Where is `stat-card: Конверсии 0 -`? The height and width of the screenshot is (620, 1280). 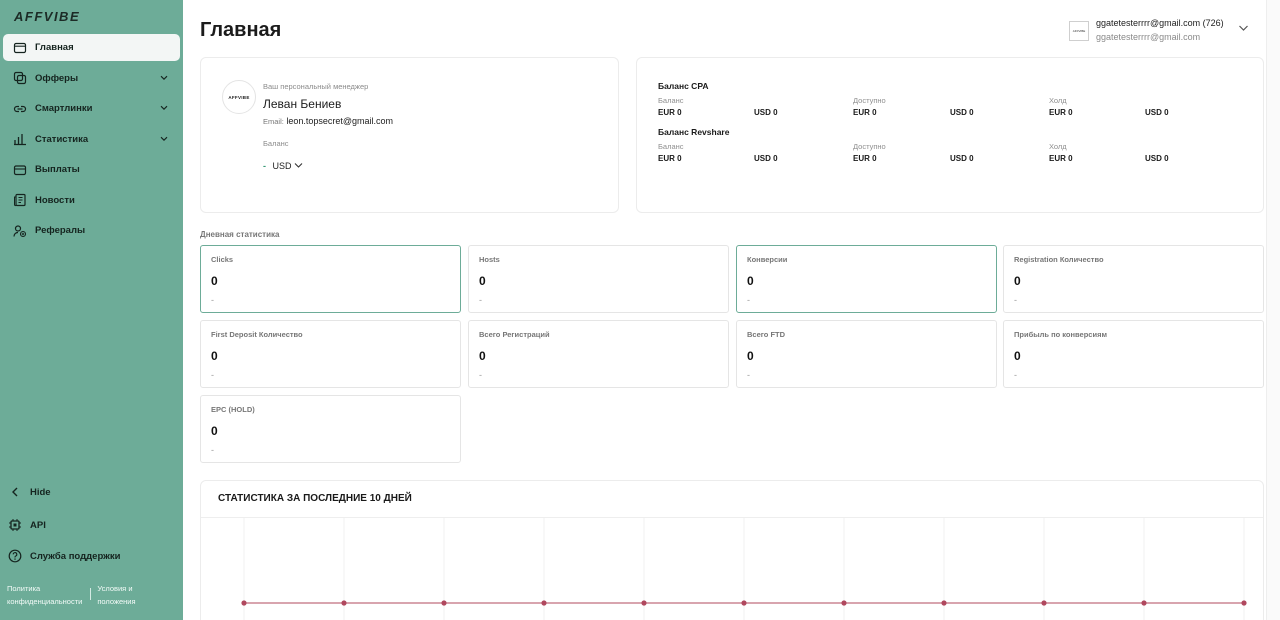 stat-card: Конверсии 0 - is located at coordinates (866, 279).